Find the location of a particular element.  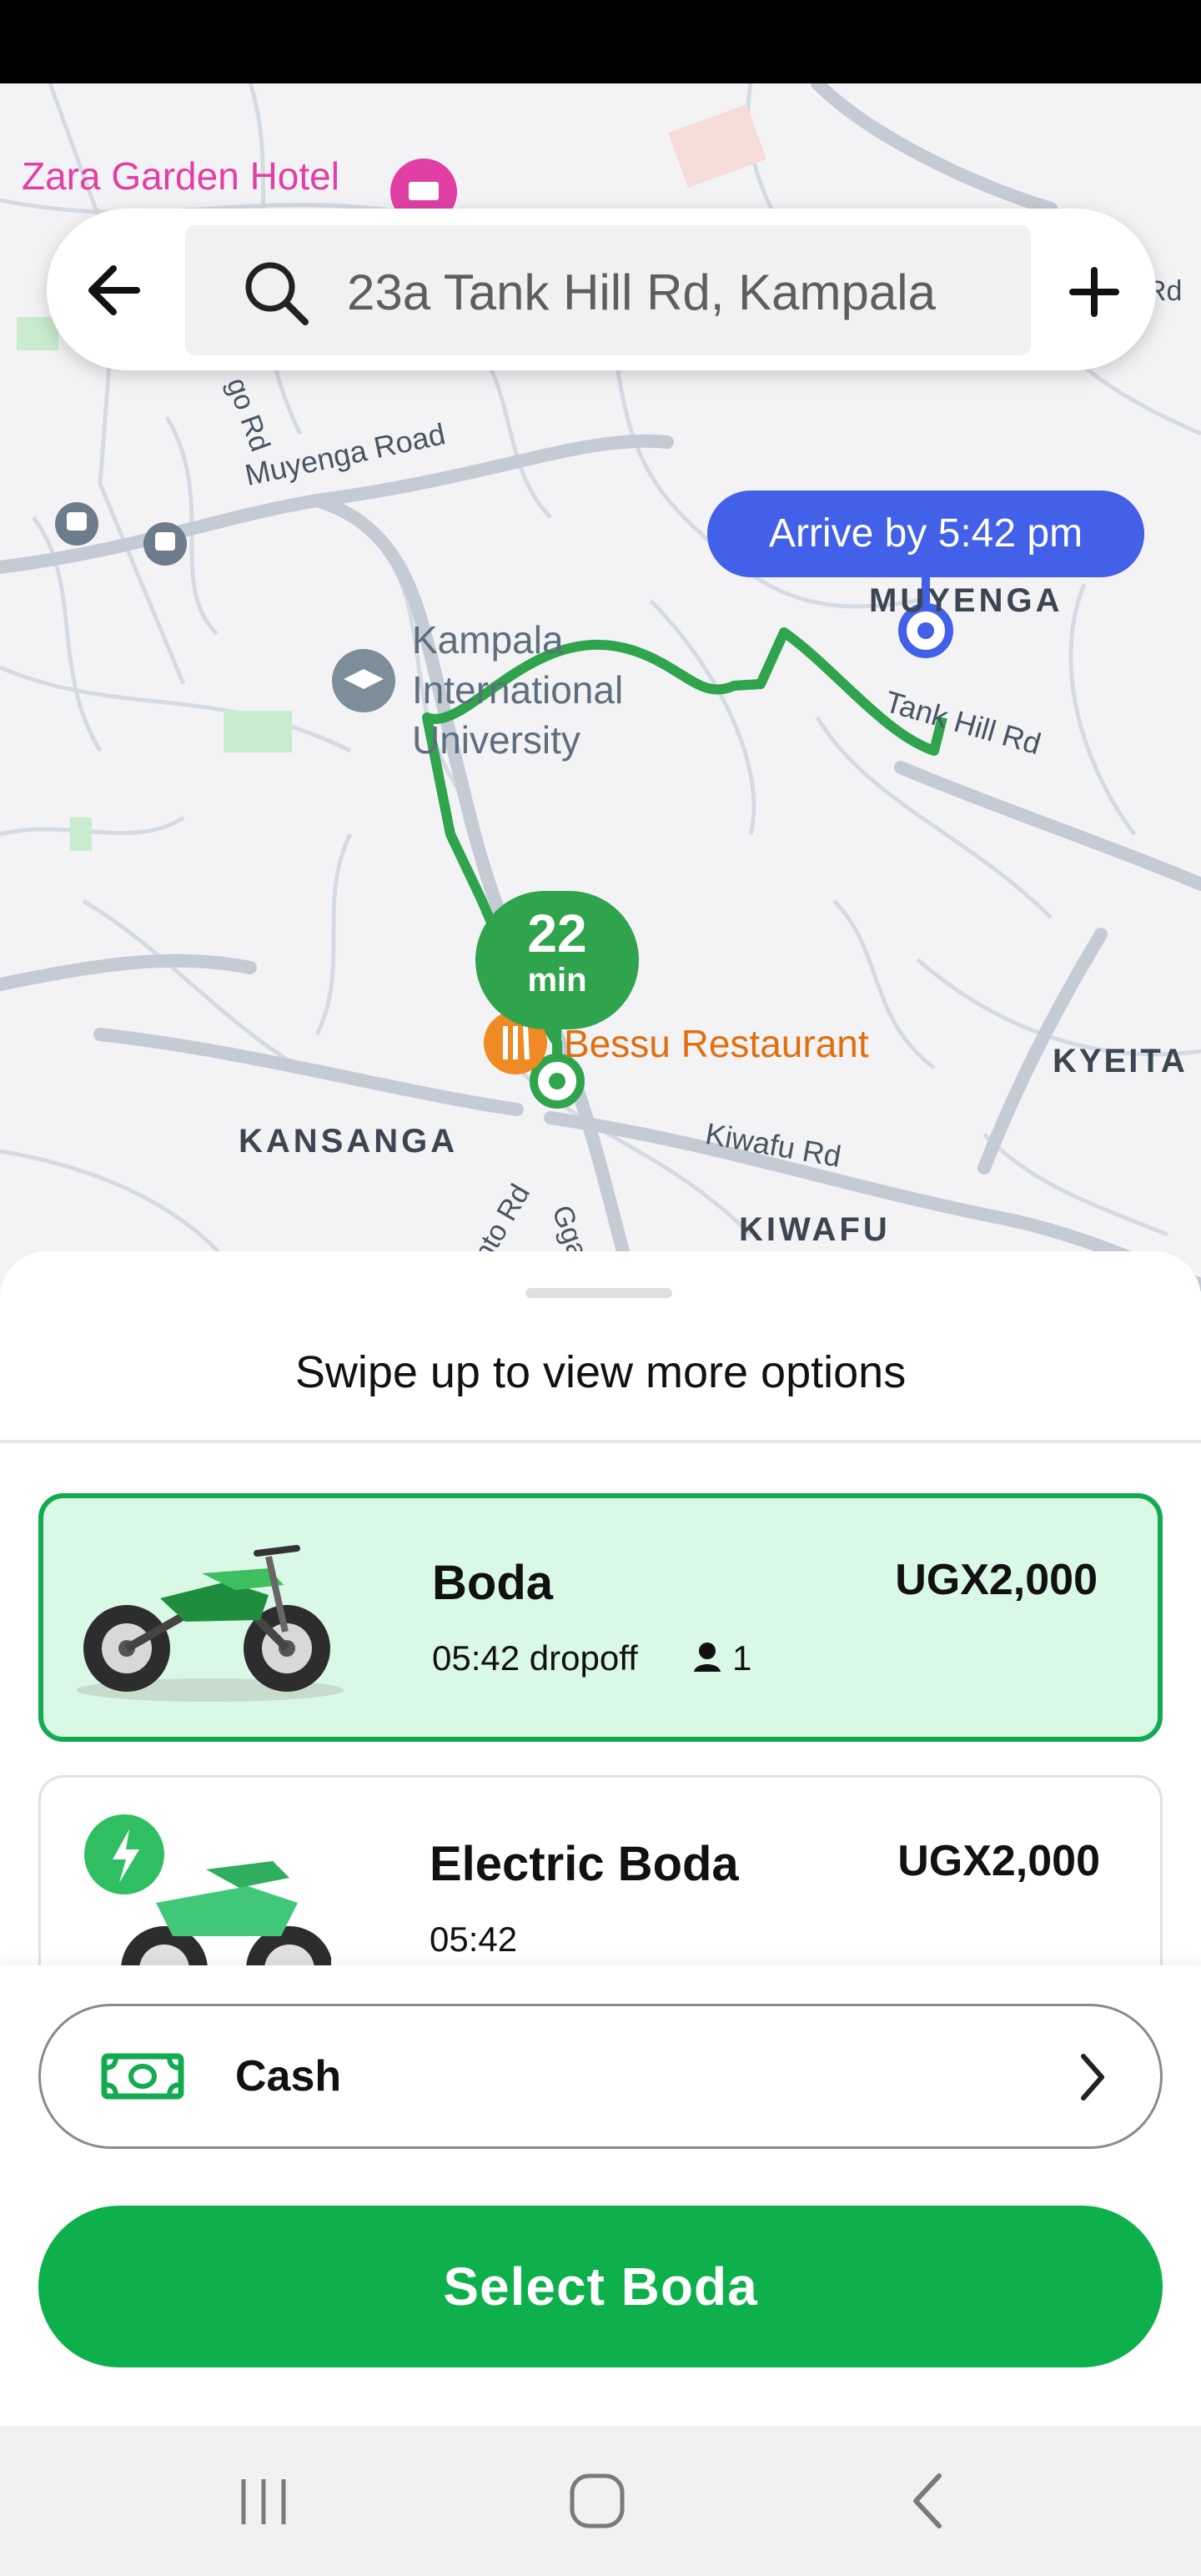

back-nav-icon is located at coordinates (930, 2501).